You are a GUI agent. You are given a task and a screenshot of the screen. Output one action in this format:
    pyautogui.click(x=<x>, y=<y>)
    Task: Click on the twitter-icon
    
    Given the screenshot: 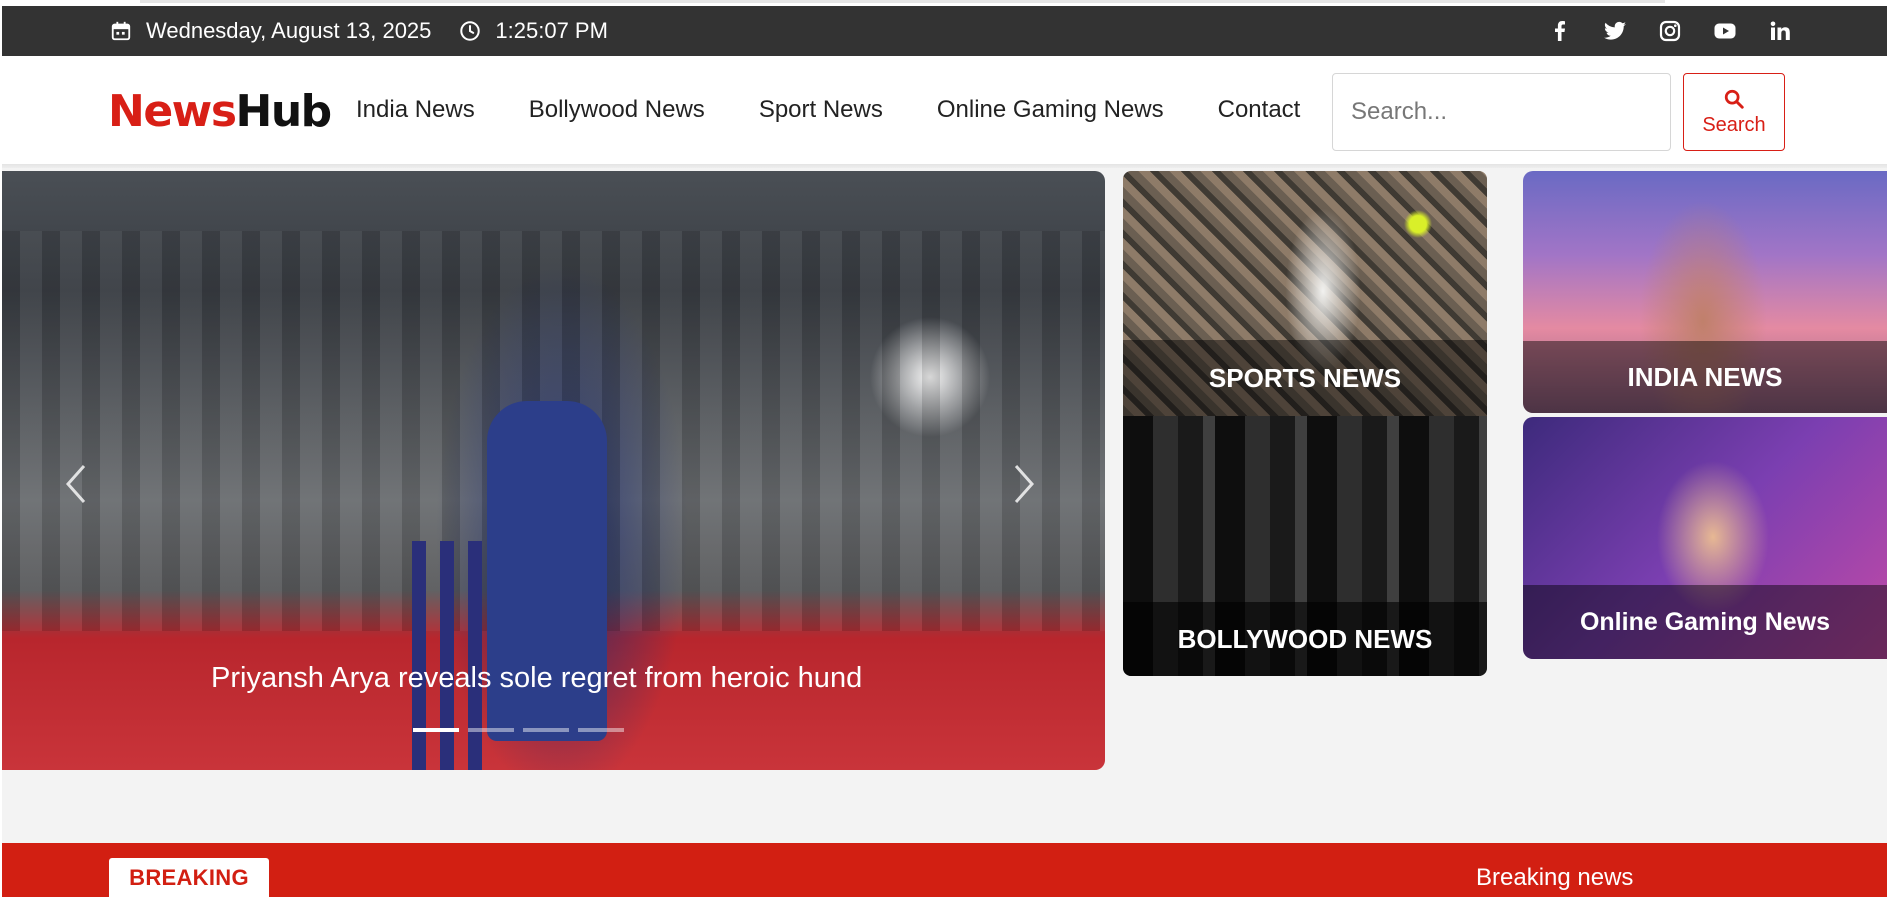 What is the action you would take?
    pyautogui.click(x=1614, y=30)
    